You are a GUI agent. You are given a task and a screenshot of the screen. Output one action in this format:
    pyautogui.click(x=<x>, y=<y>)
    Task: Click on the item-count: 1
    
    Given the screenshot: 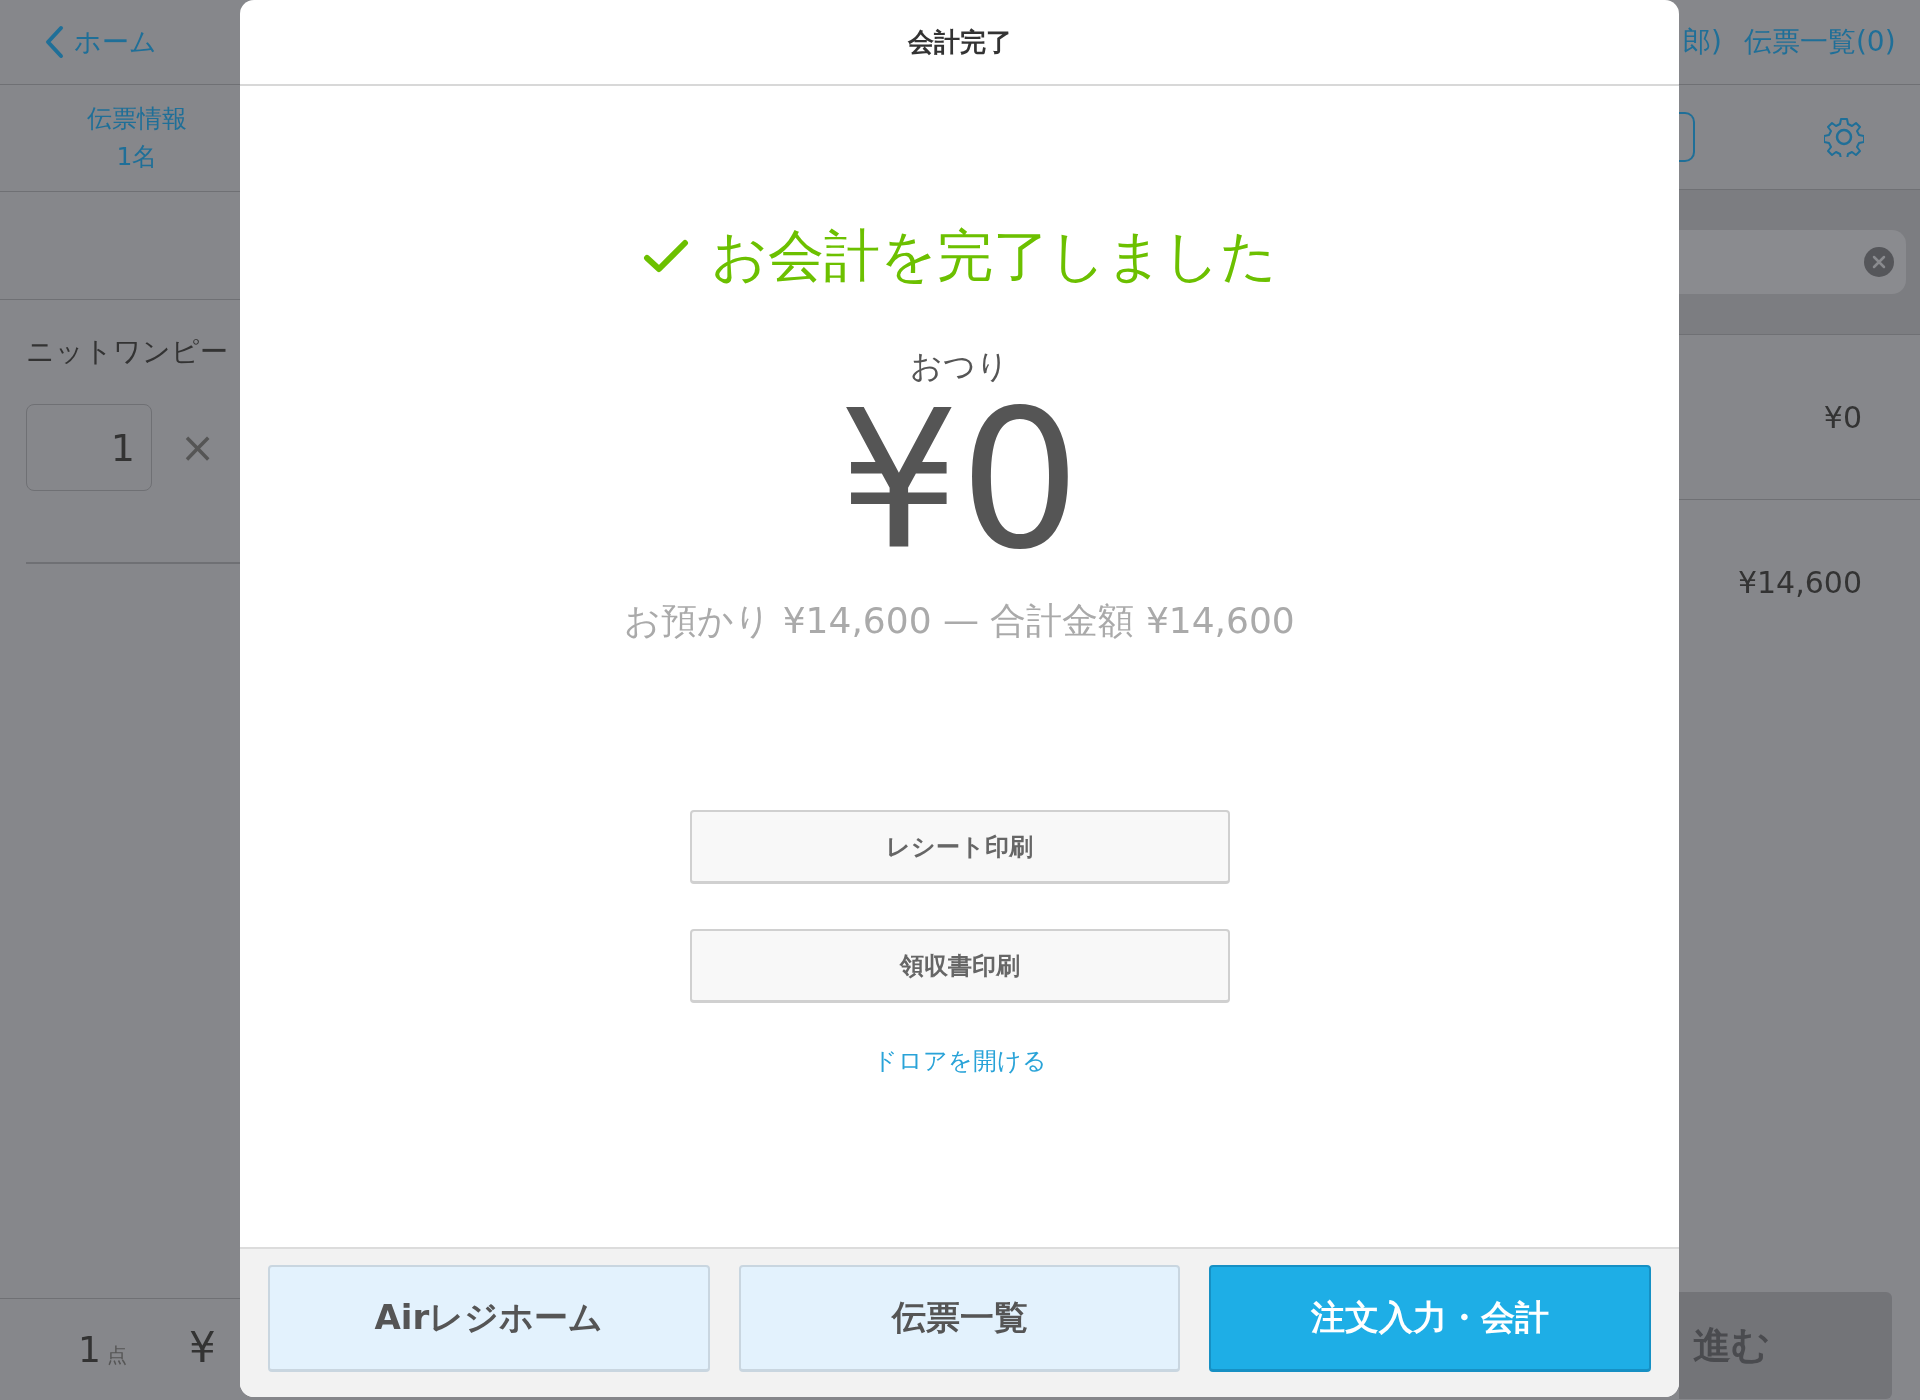 What is the action you would take?
    pyautogui.click(x=89, y=1349)
    